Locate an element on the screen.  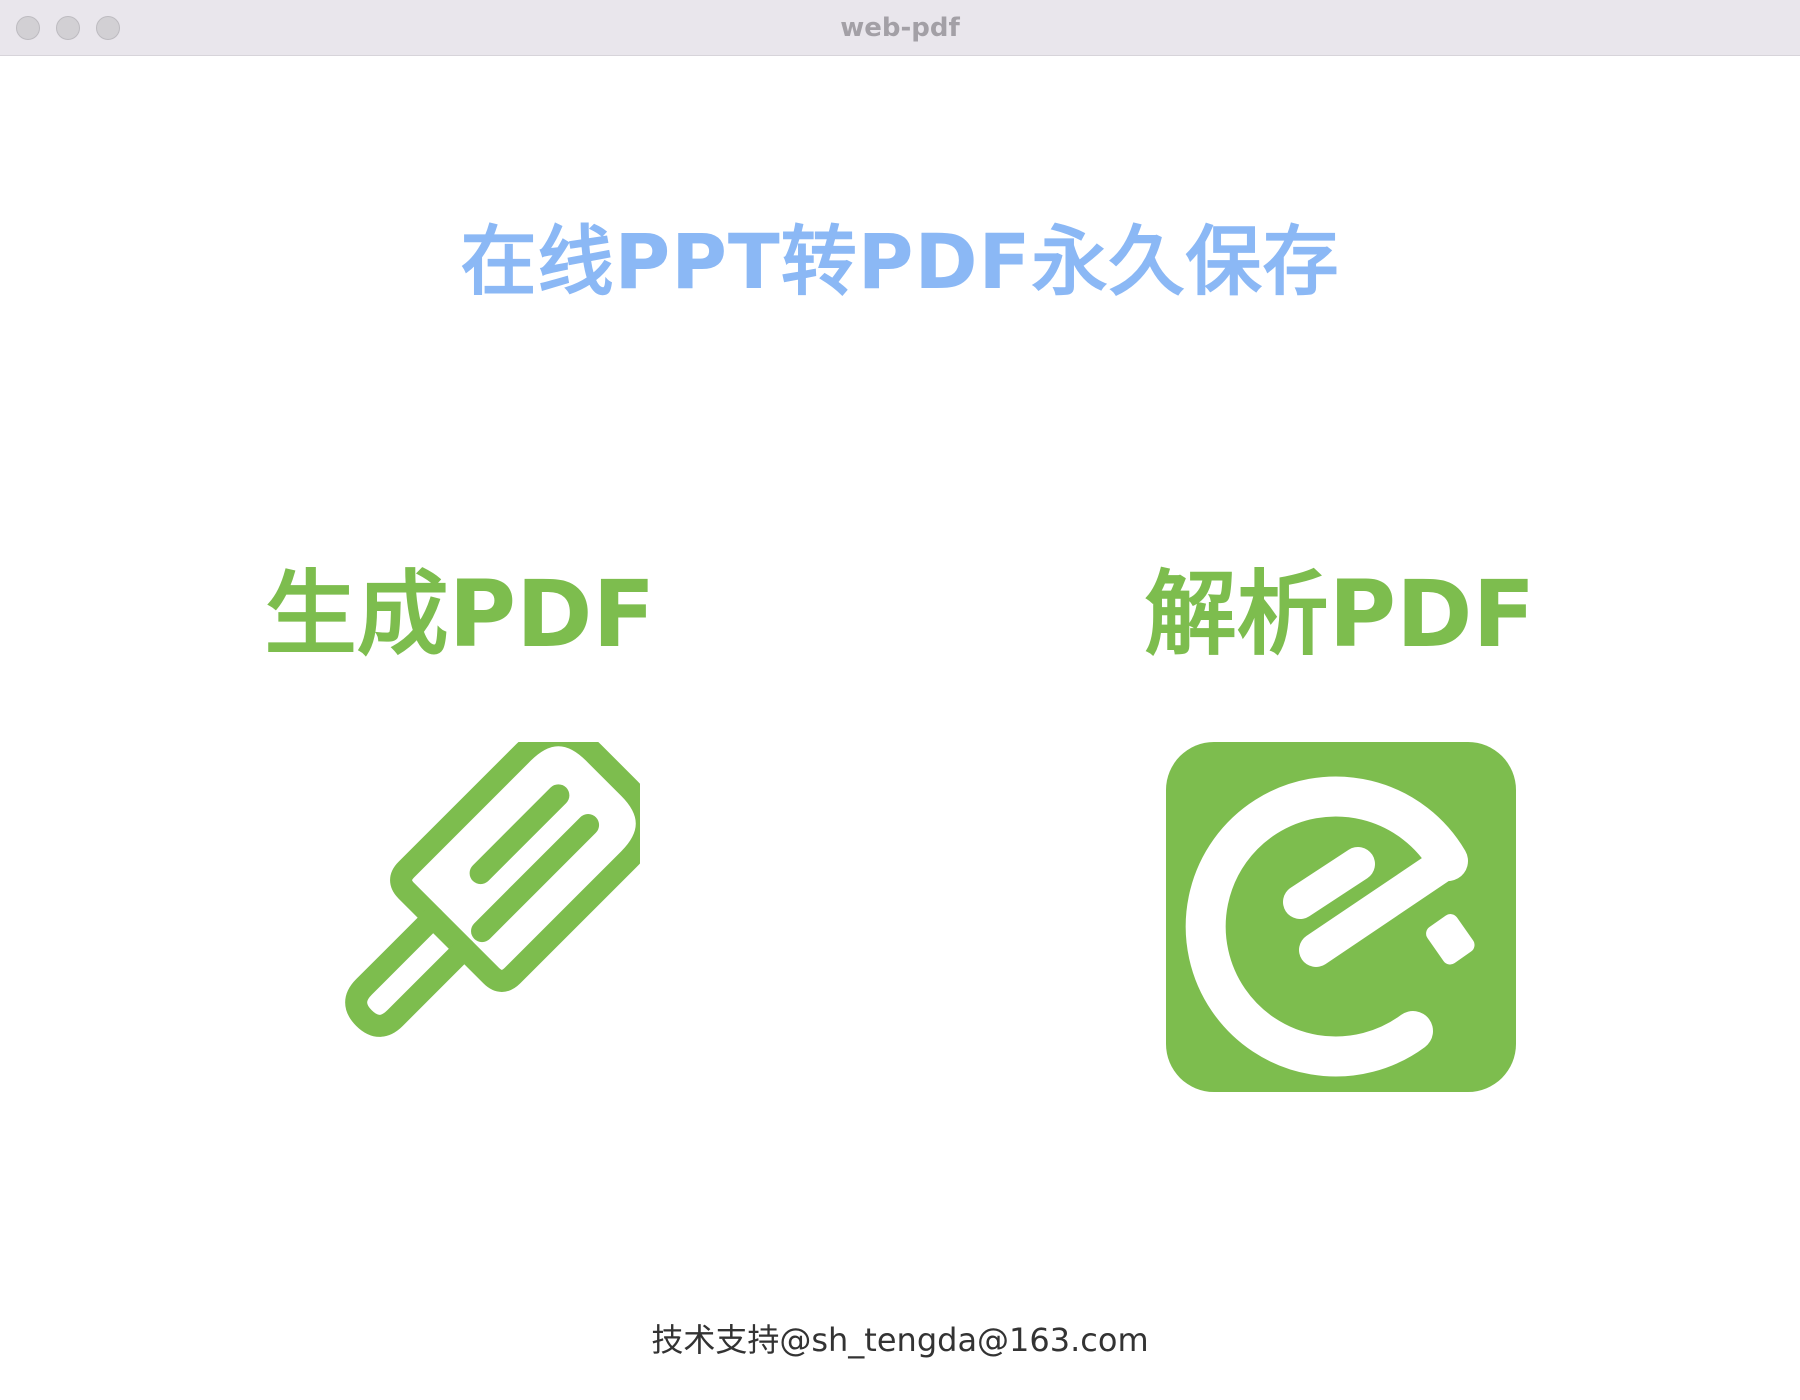
evernote-e-icon is located at coordinates (1341, 917).